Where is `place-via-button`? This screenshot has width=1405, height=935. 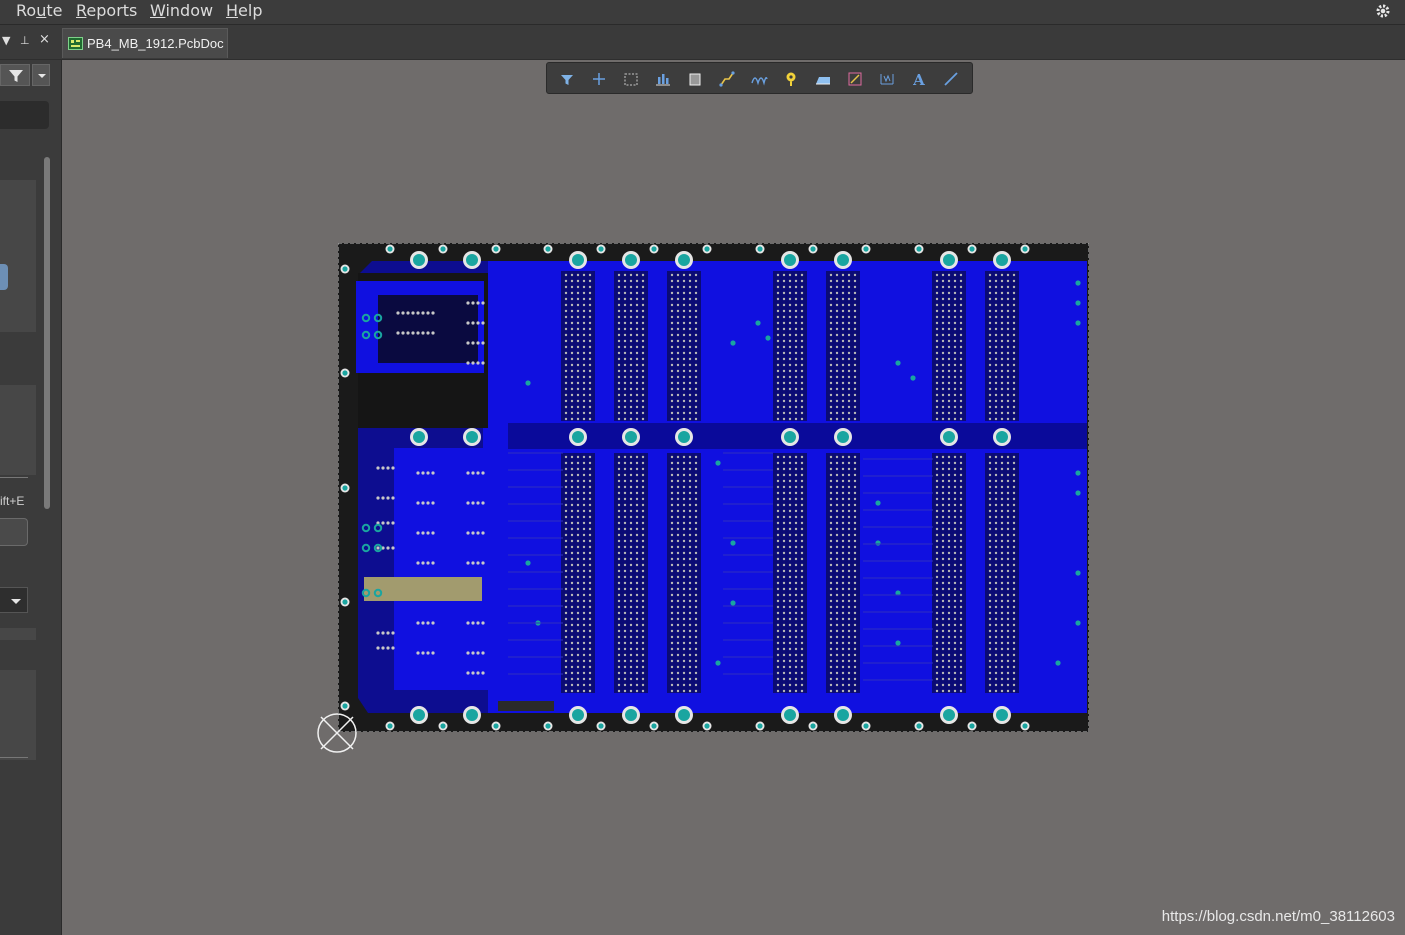 place-via-button is located at coordinates (791, 79).